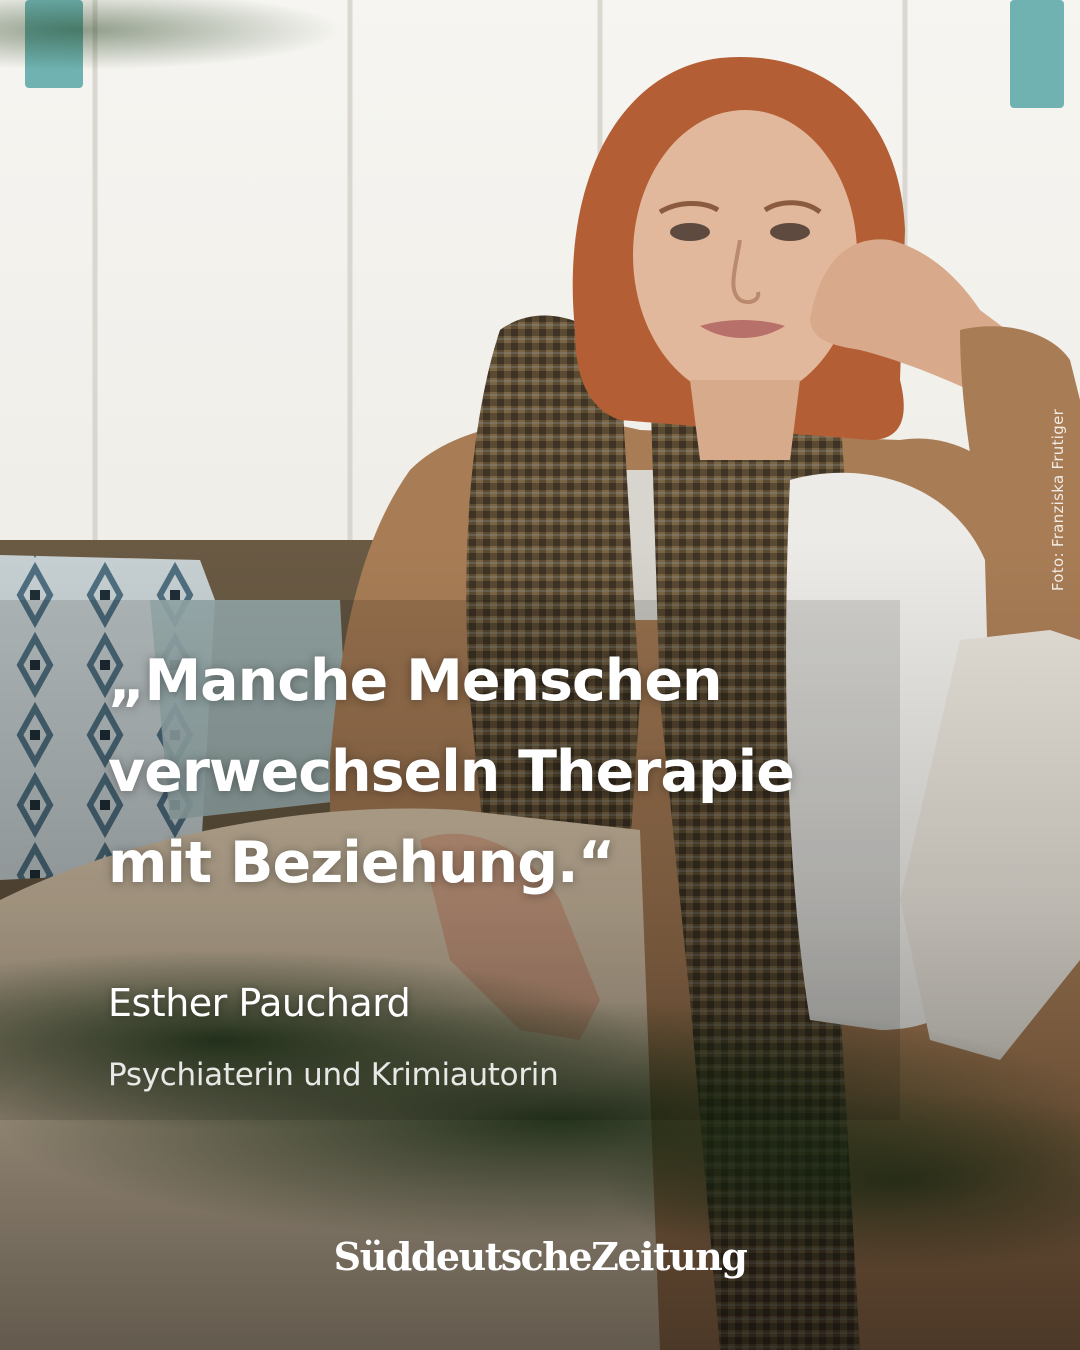 The image size is (1080, 1350). What do you see at coordinates (415, 681) in the screenshot?
I see `quote-line: „Manche Menschen` at bounding box center [415, 681].